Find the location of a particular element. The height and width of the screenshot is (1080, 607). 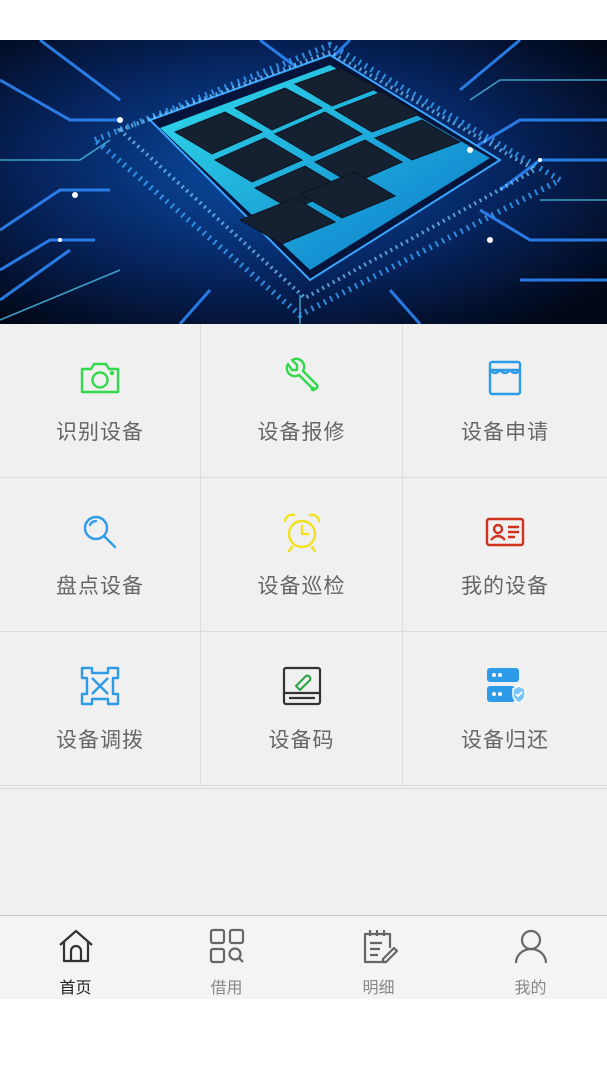

tab-borrow: 借用 is located at coordinates (226, 958).